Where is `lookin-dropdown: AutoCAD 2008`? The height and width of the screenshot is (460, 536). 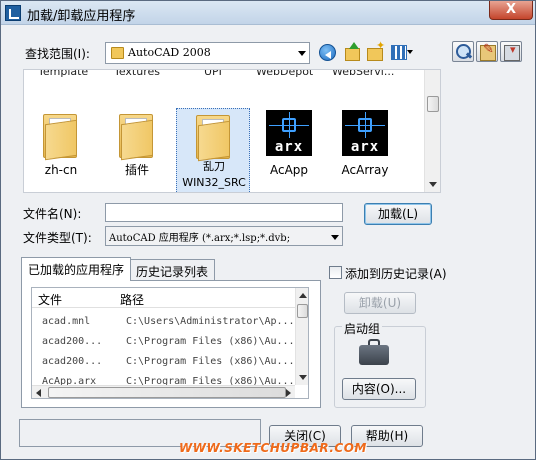
lookin-dropdown: AutoCAD 2008 is located at coordinates (207, 53).